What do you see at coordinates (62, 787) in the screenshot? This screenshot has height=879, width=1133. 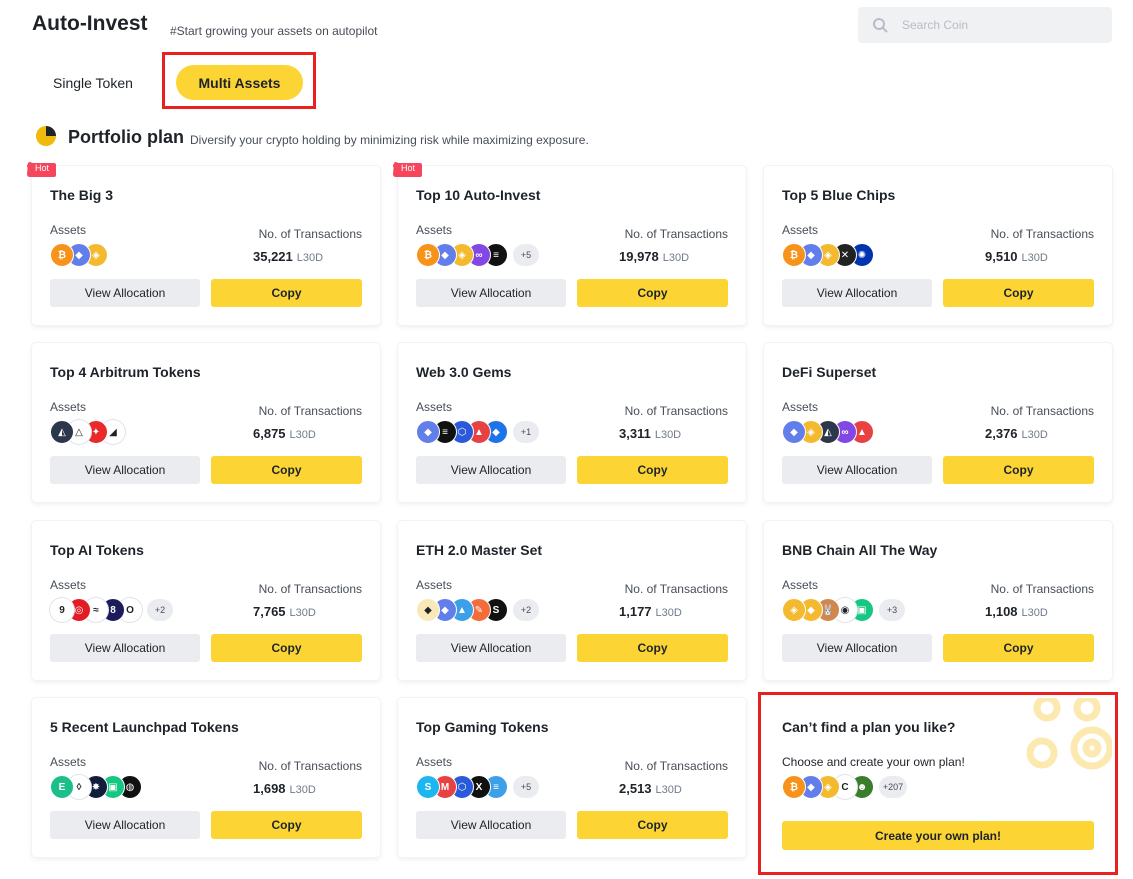 I see `coin-icon: E` at bounding box center [62, 787].